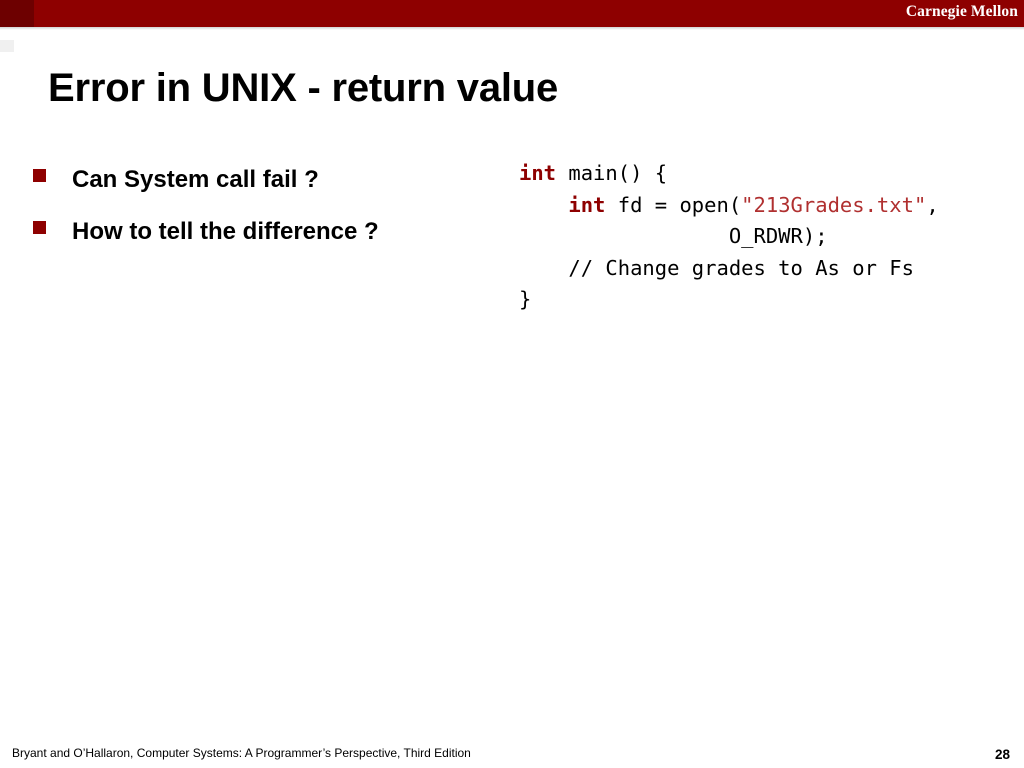  What do you see at coordinates (512, 13) in the screenshot?
I see `top-banner: Carnegie Mellon` at bounding box center [512, 13].